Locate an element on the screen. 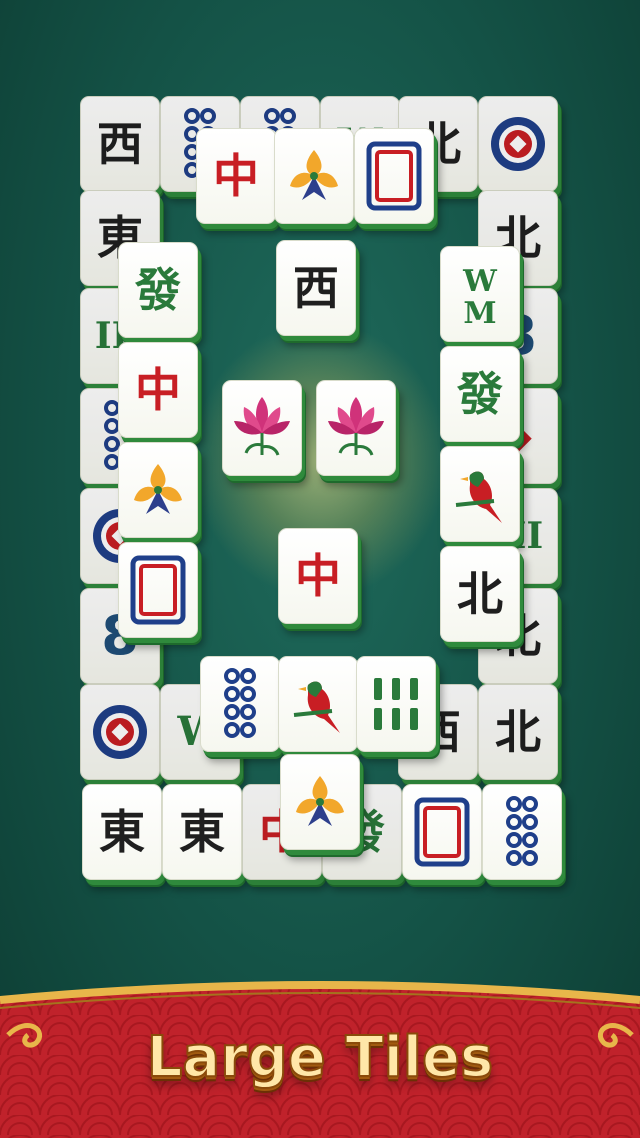 Image resolution: width=640 pixels, height=1138 pixels. svg-text: M is located at coordinates (479, 311).